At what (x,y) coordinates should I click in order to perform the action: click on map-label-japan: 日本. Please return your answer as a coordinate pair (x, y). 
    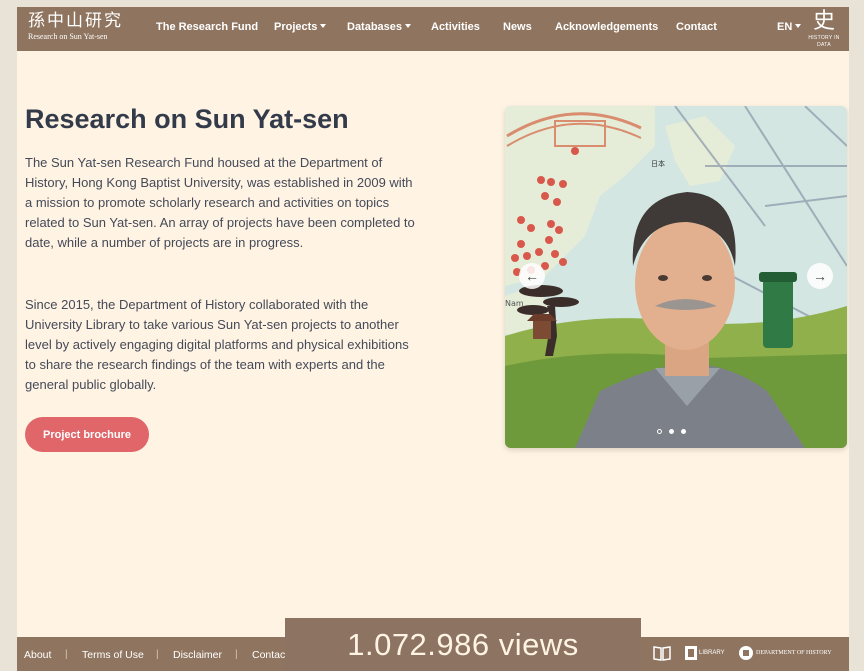
    Looking at the image, I should click on (658, 163).